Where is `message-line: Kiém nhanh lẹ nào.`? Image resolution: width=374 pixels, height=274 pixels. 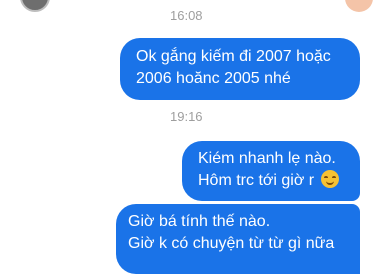 message-line: Kiém nhanh lẹ nào. is located at coordinates (267, 158).